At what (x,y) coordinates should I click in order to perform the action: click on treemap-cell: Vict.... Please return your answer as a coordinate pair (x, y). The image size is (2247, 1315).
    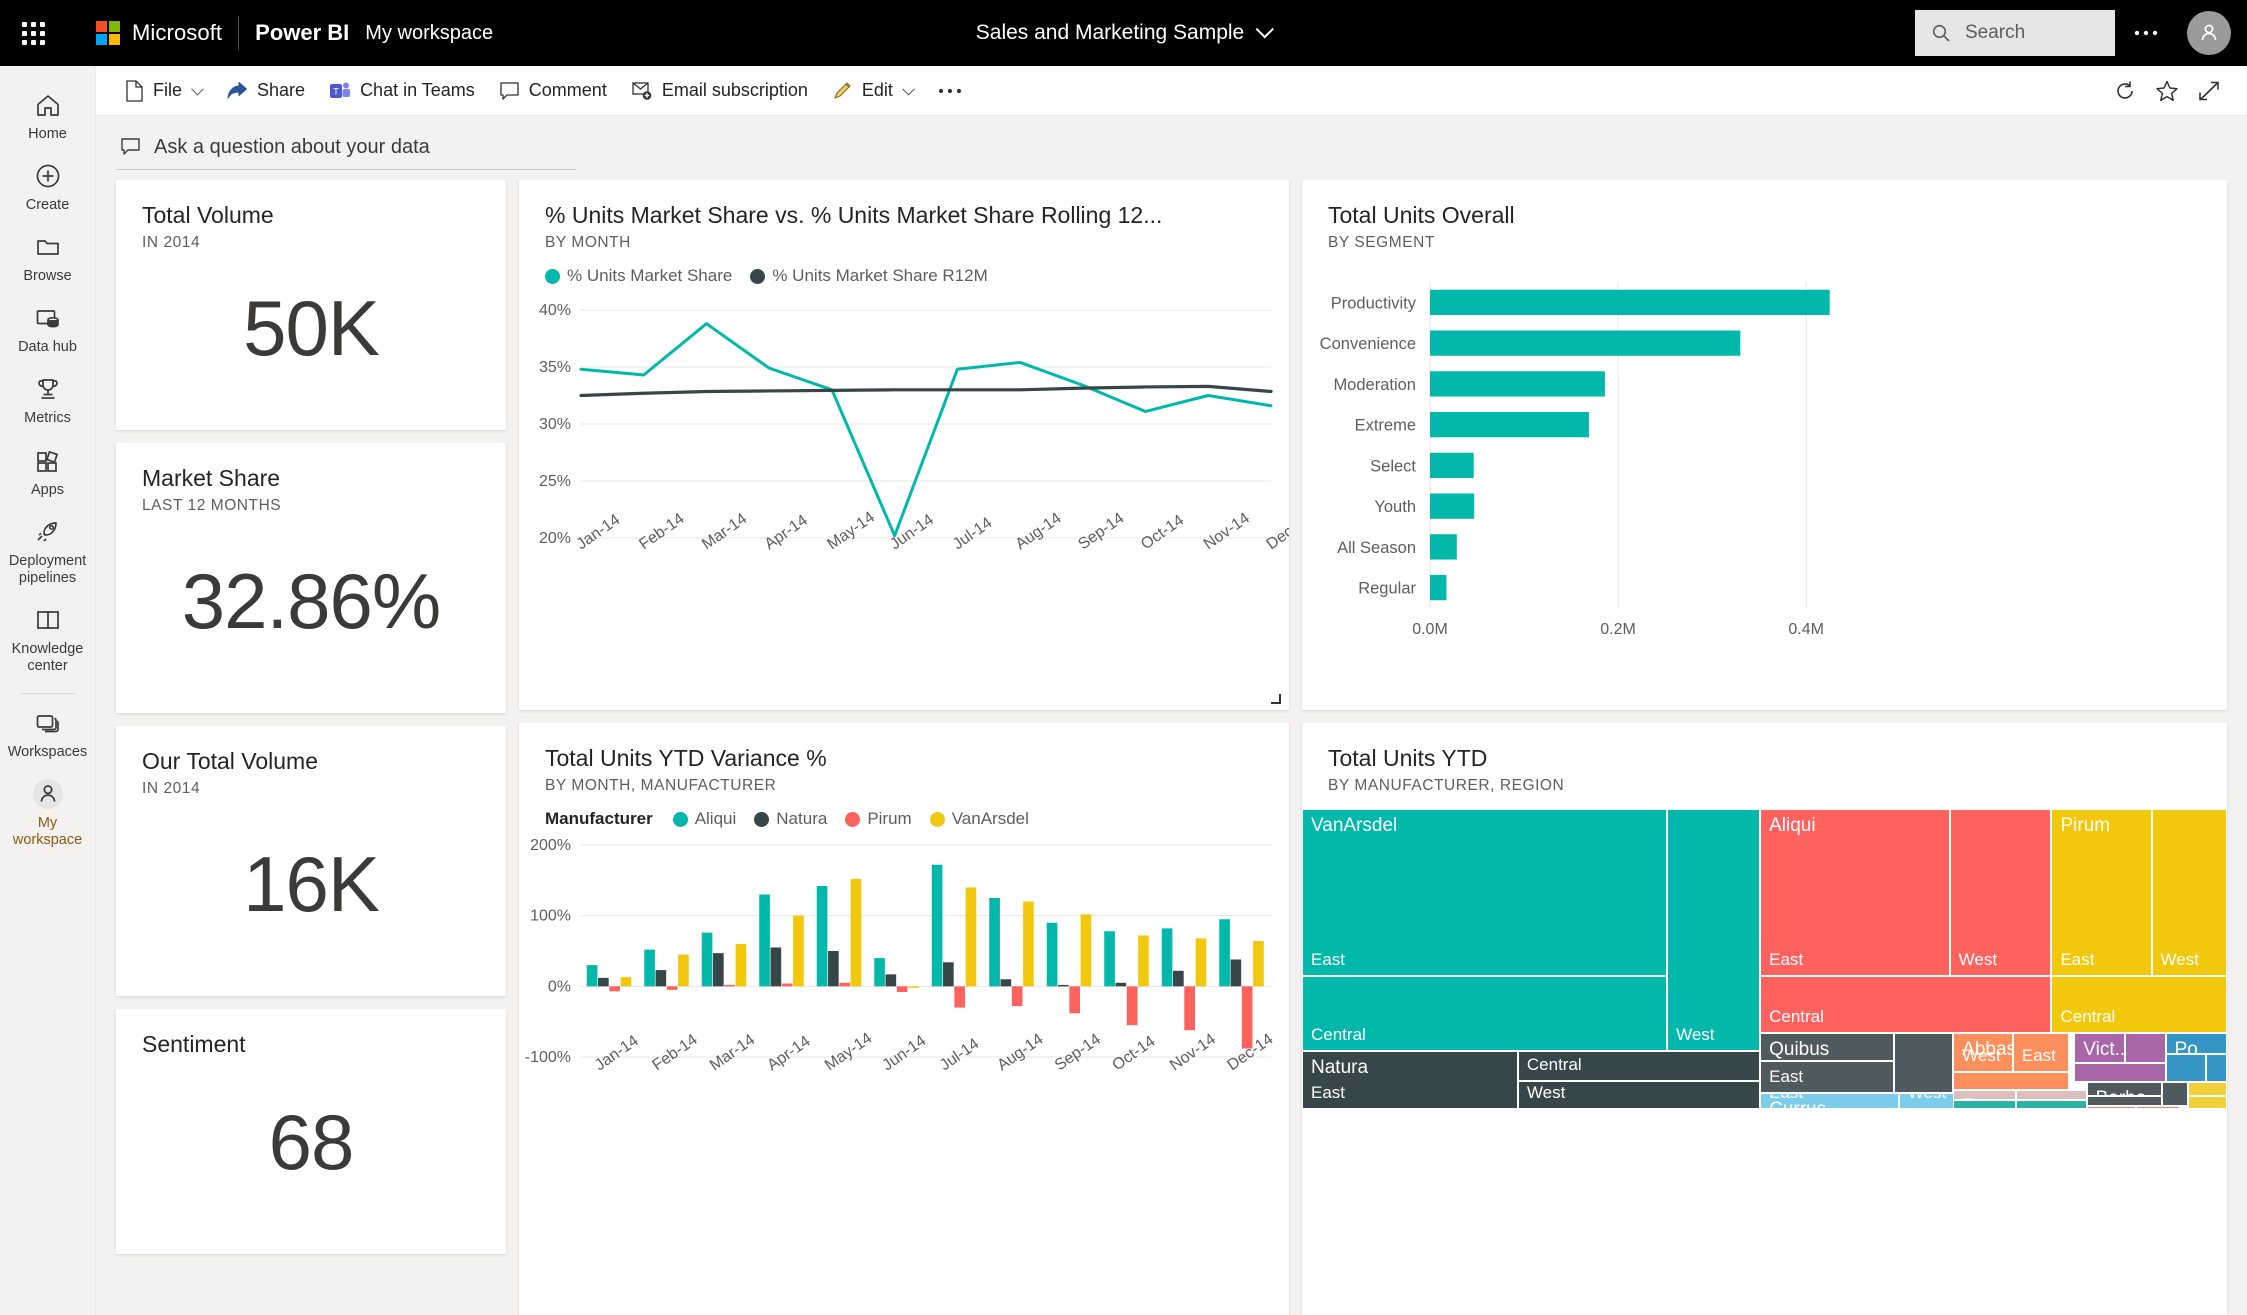
    Looking at the image, I should click on (2100, 1047).